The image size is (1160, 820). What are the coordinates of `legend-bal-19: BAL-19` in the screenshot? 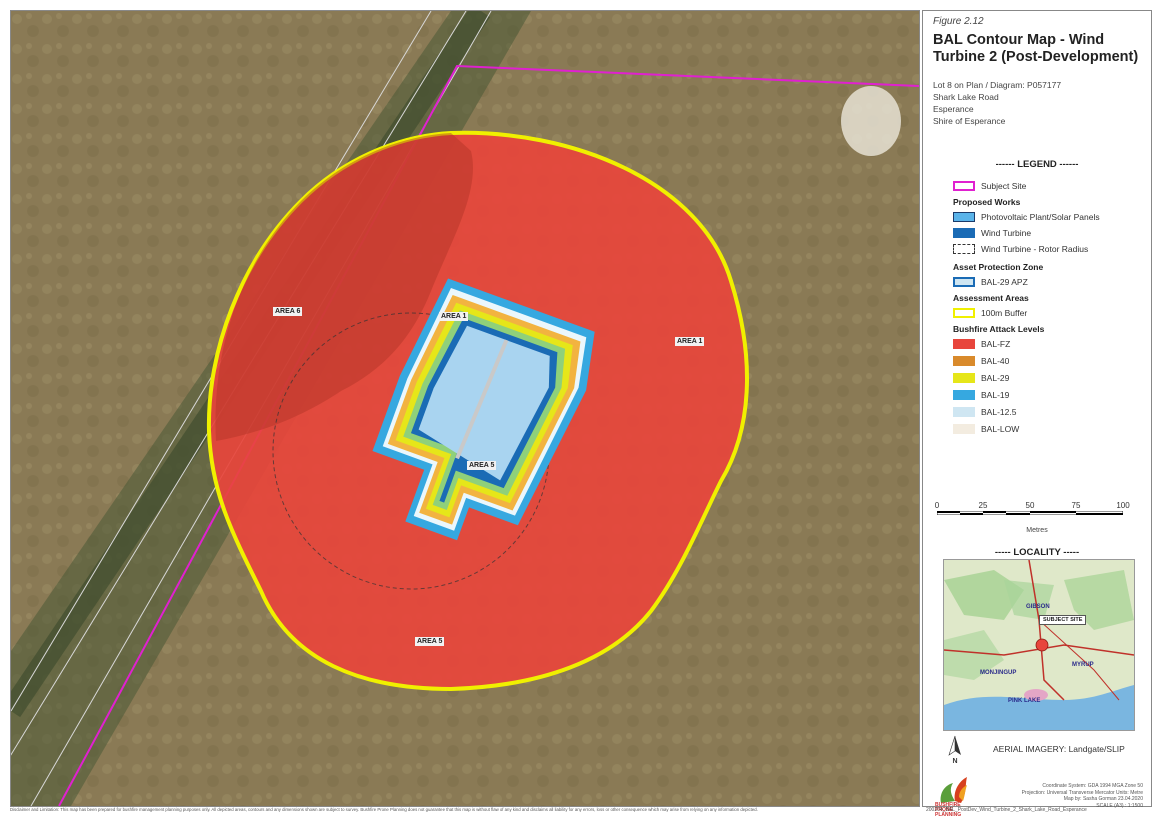 It's located at (981, 395).